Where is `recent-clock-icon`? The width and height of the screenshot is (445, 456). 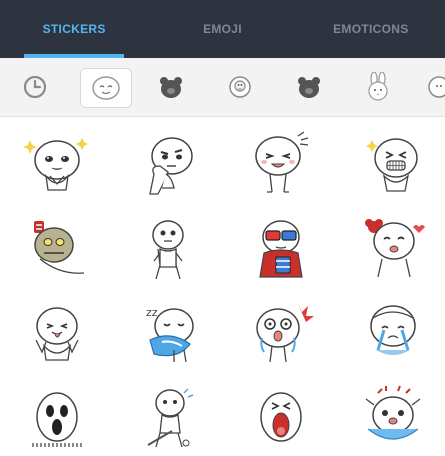 recent-clock-icon is located at coordinates (35, 87).